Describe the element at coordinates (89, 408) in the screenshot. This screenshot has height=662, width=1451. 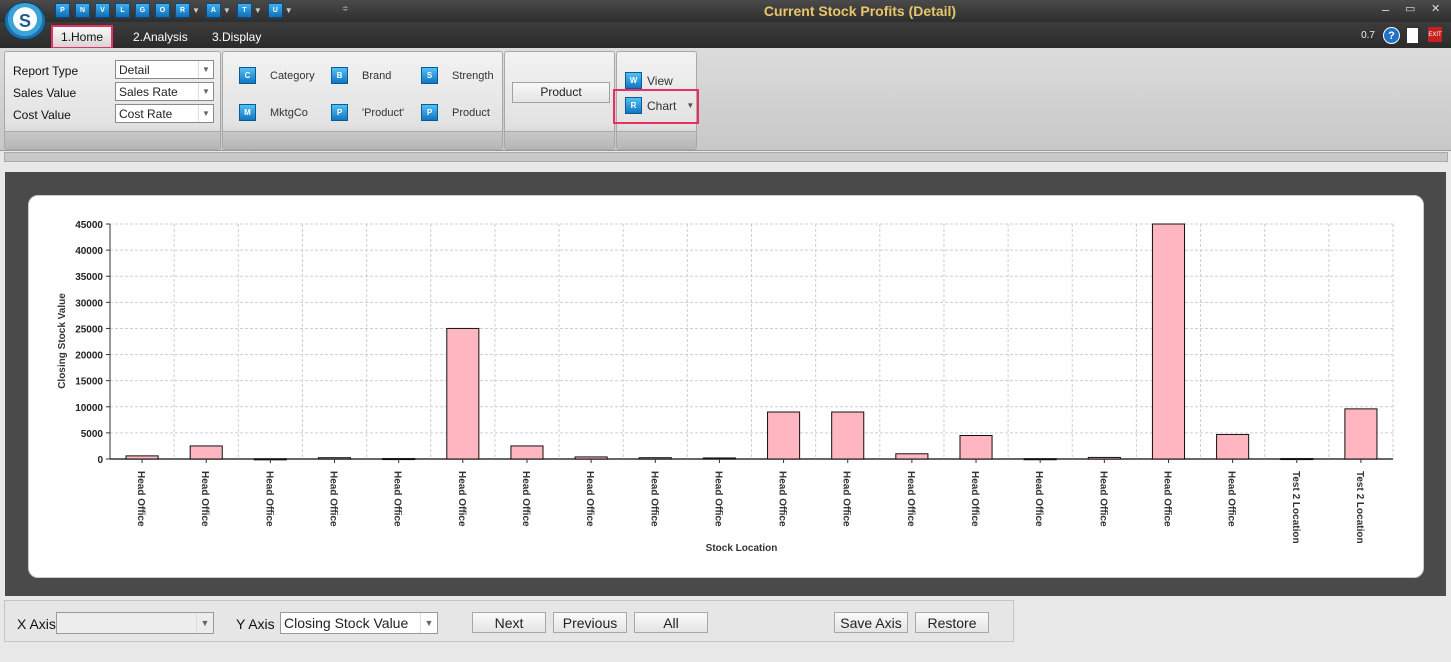
I see `y-tick-label: 10000` at that location.